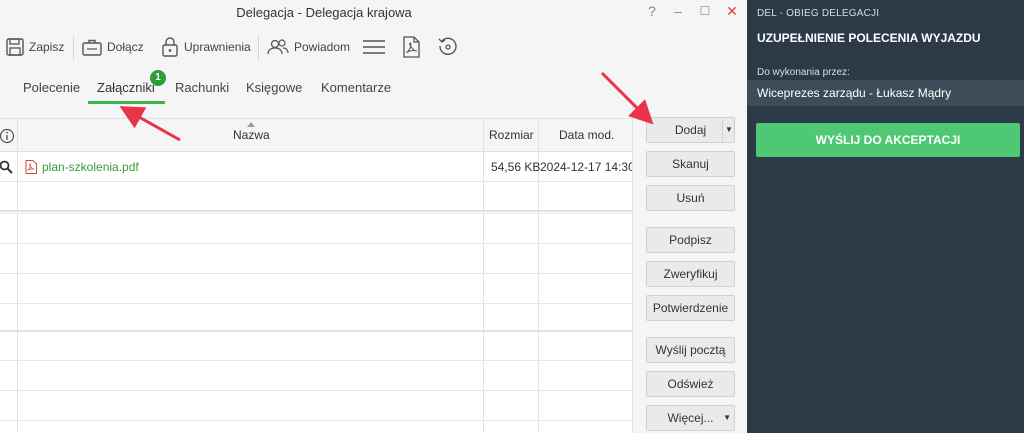  I want to click on more-button: Więcej... ▼, so click(690, 418).